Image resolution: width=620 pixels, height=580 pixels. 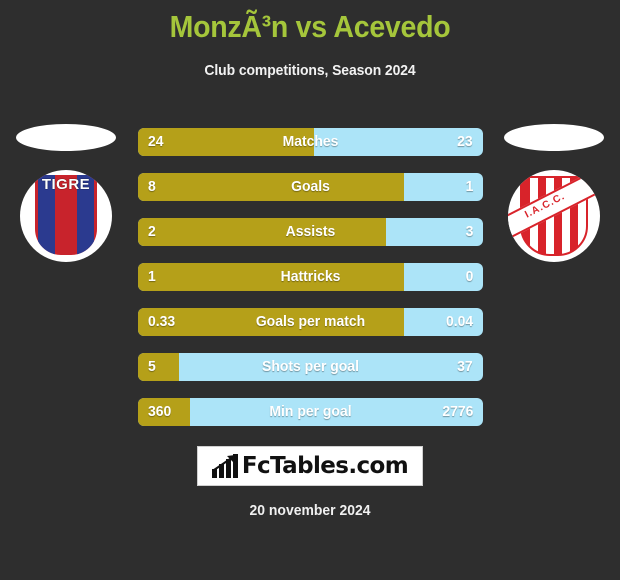 What do you see at coordinates (465, 141) in the screenshot?
I see `stat-away-value: 23` at bounding box center [465, 141].